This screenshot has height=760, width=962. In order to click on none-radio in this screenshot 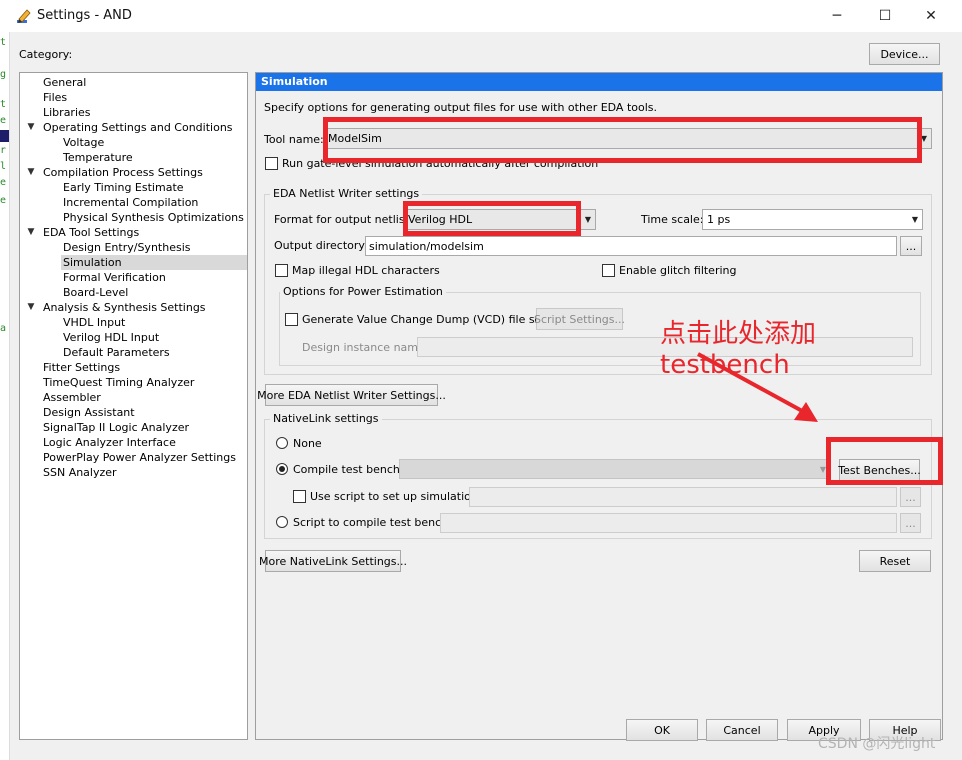, I will do `click(282, 443)`.